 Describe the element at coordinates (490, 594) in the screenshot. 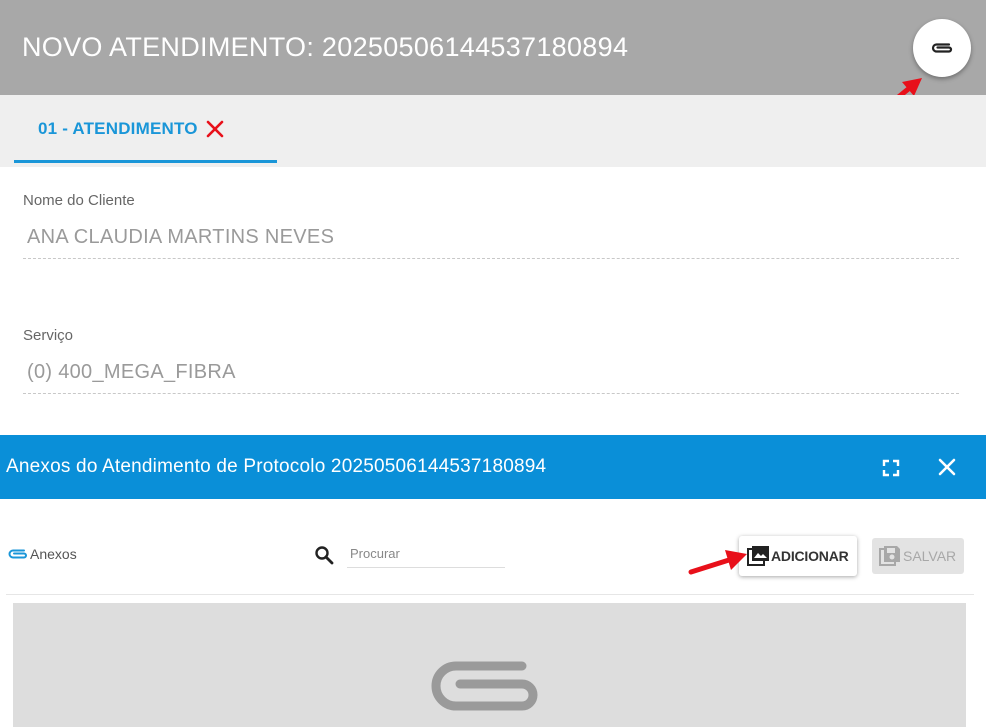

I see `toolbar-divider` at that location.